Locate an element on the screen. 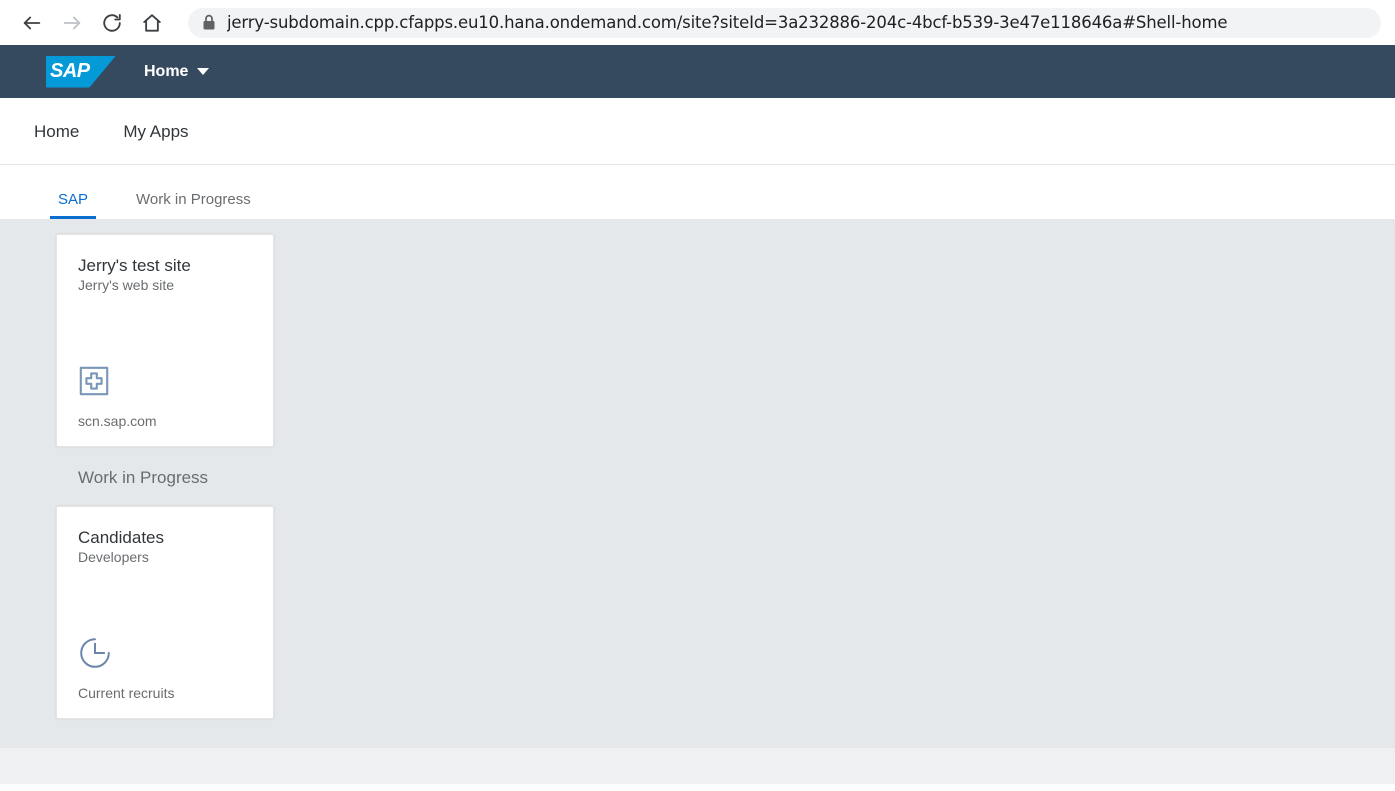 The height and width of the screenshot is (791, 1395). back-button is located at coordinates (32, 23).